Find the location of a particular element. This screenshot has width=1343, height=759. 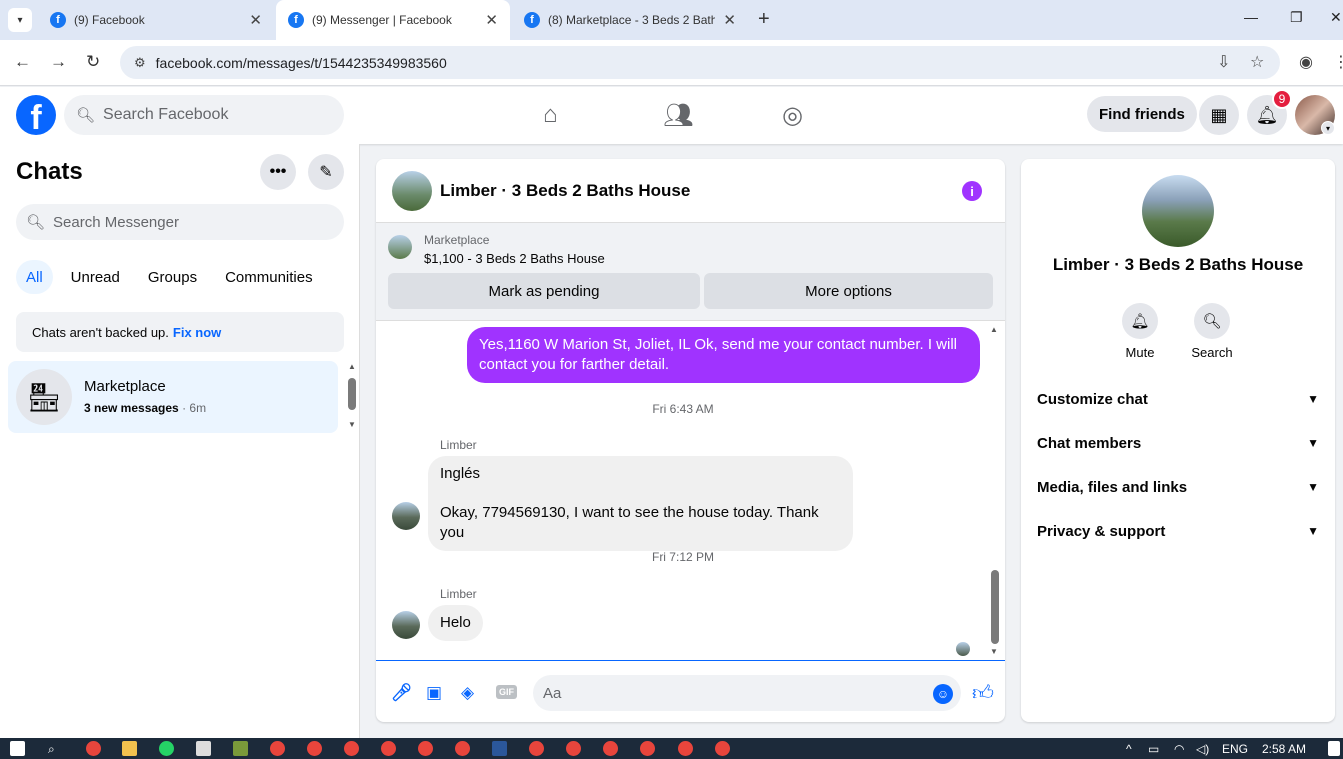

filter-unread: Unread is located at coordinates (95, 277).